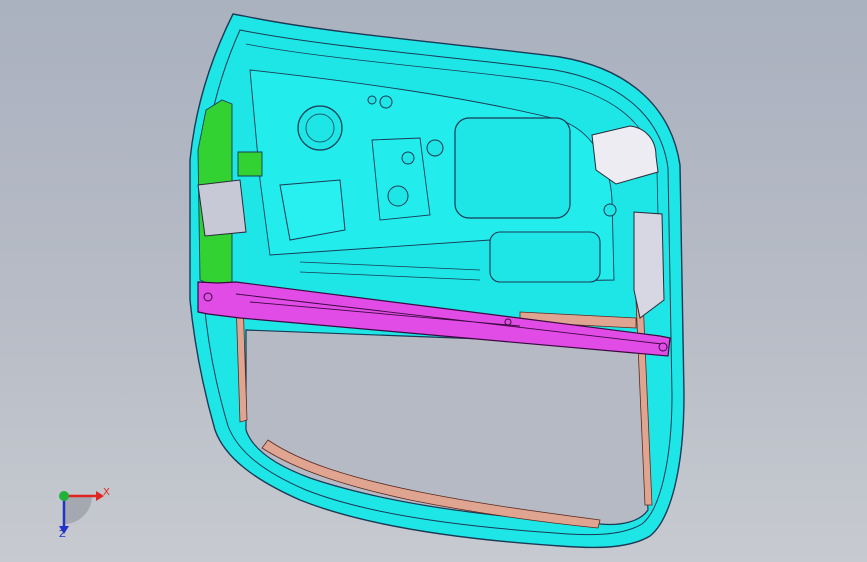 This screenshot has height=562, width=867. I want to click on x-axis-label: X, so click(106, 492).